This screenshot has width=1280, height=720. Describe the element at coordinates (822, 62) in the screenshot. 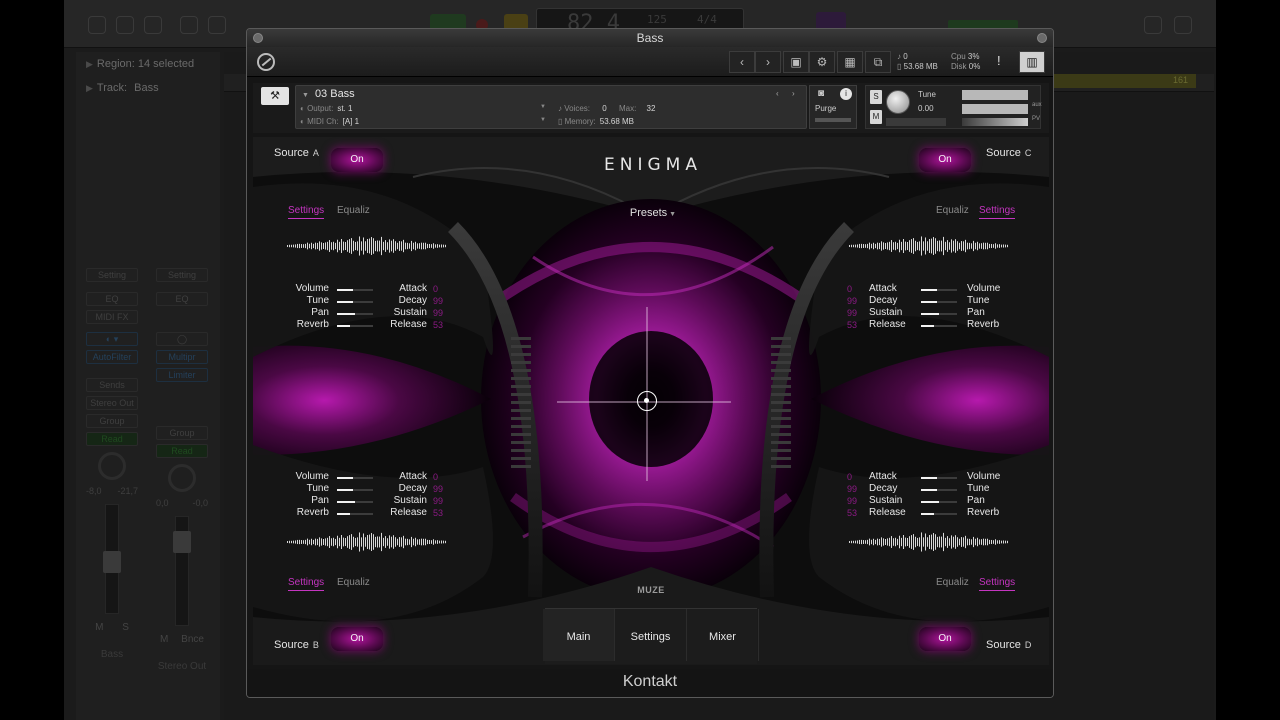

I see `gear-icon: ⚙` at that location.